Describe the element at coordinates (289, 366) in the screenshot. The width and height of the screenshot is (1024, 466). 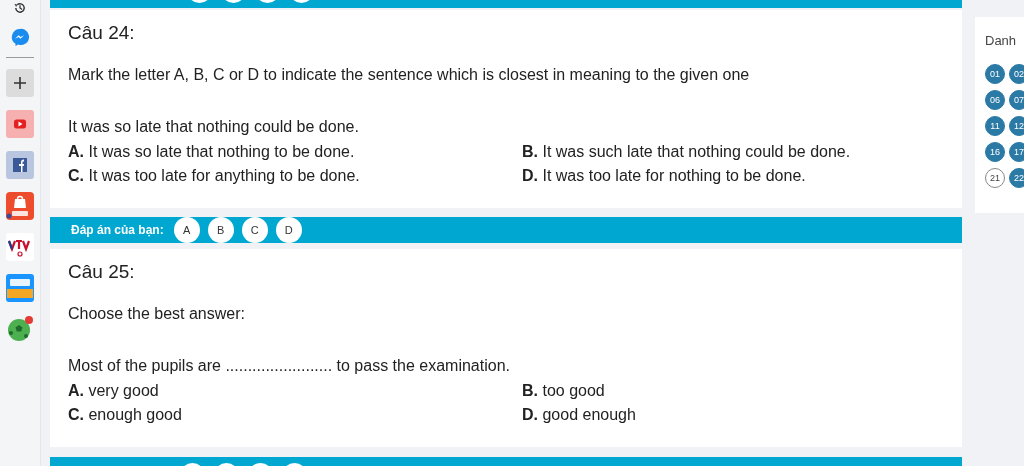
I see `question-sentence: Most of the pupils are ........................ to pass the examination.` at that location.